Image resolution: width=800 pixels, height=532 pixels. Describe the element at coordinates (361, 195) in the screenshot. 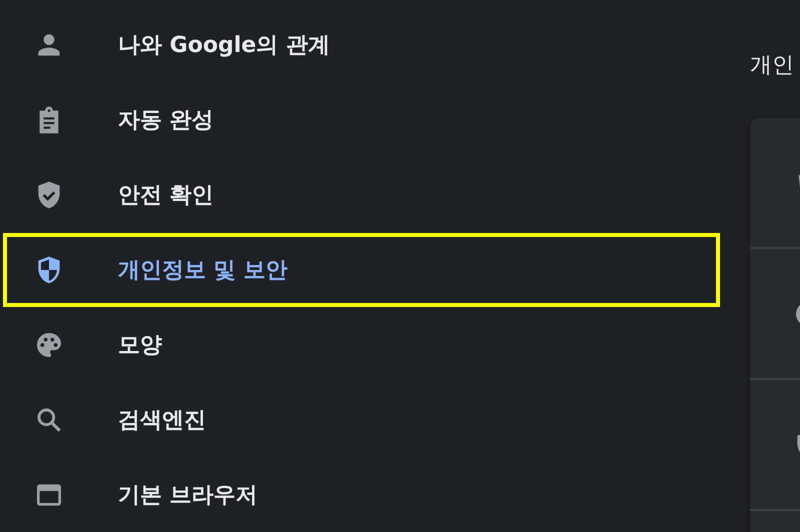

I see `sidebar-item: 안전 확인` at that location.